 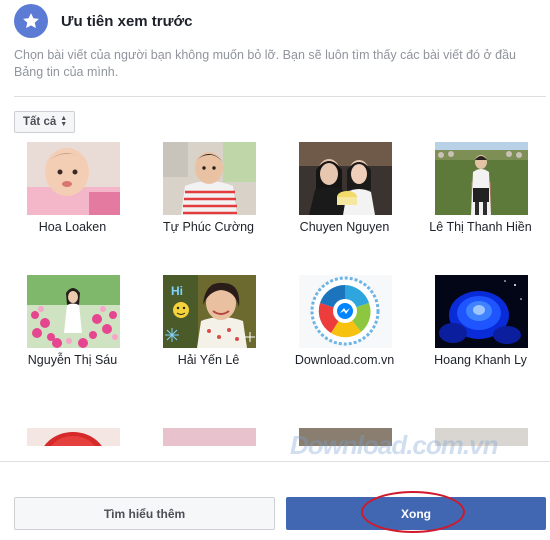 I want to click on star-icon, so click(x=31, y=21).